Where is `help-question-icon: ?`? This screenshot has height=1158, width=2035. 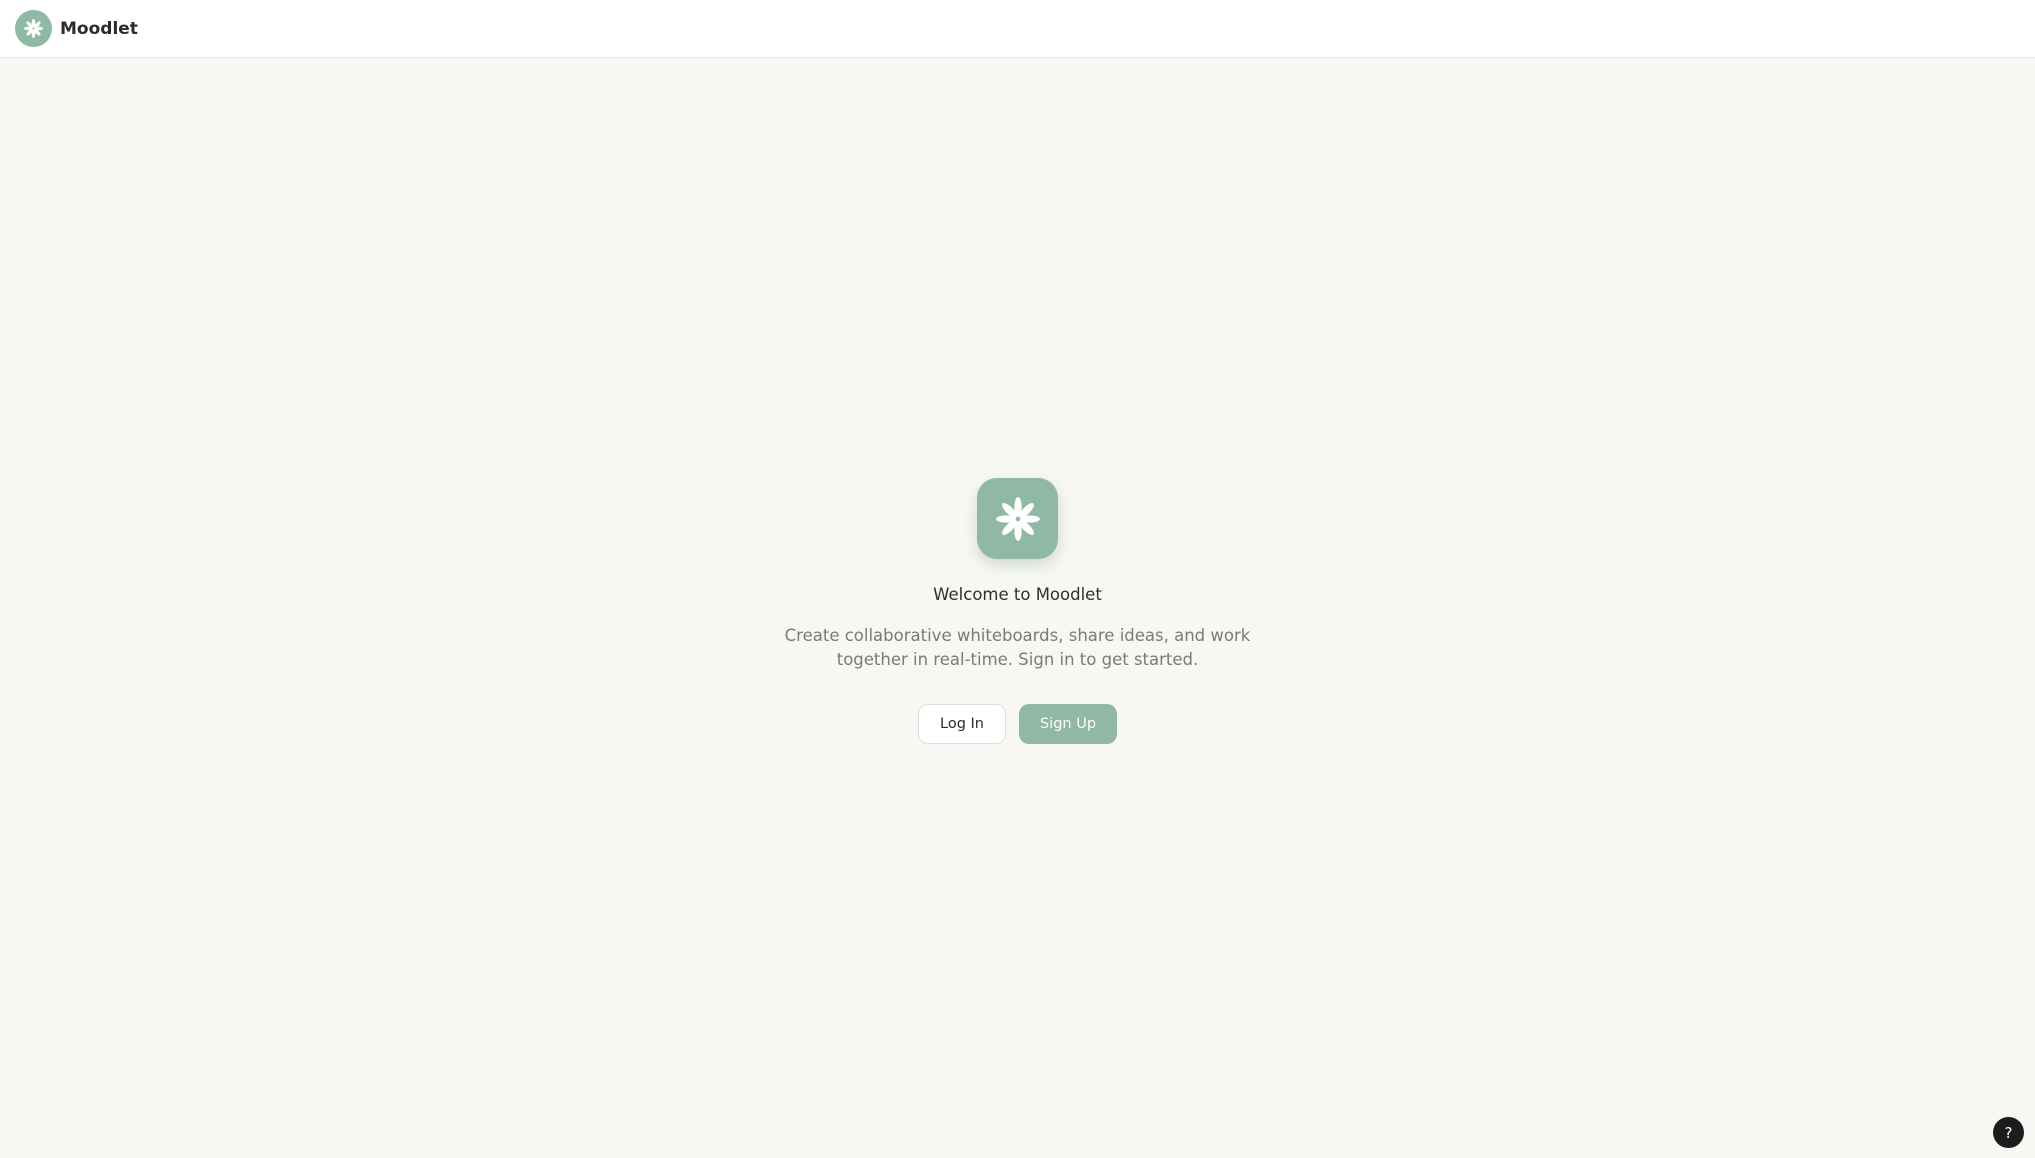
help-question-icon: ? is located at coordinates (2008, 1132).